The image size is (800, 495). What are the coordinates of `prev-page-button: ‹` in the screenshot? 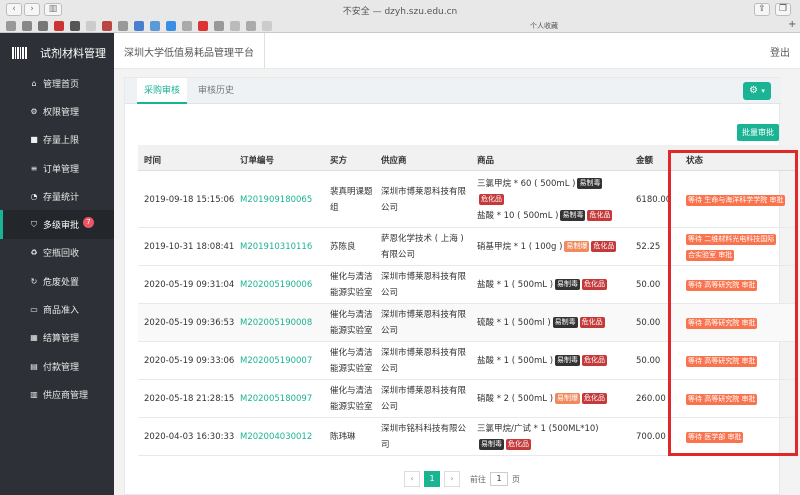 It's located at (412, 479).